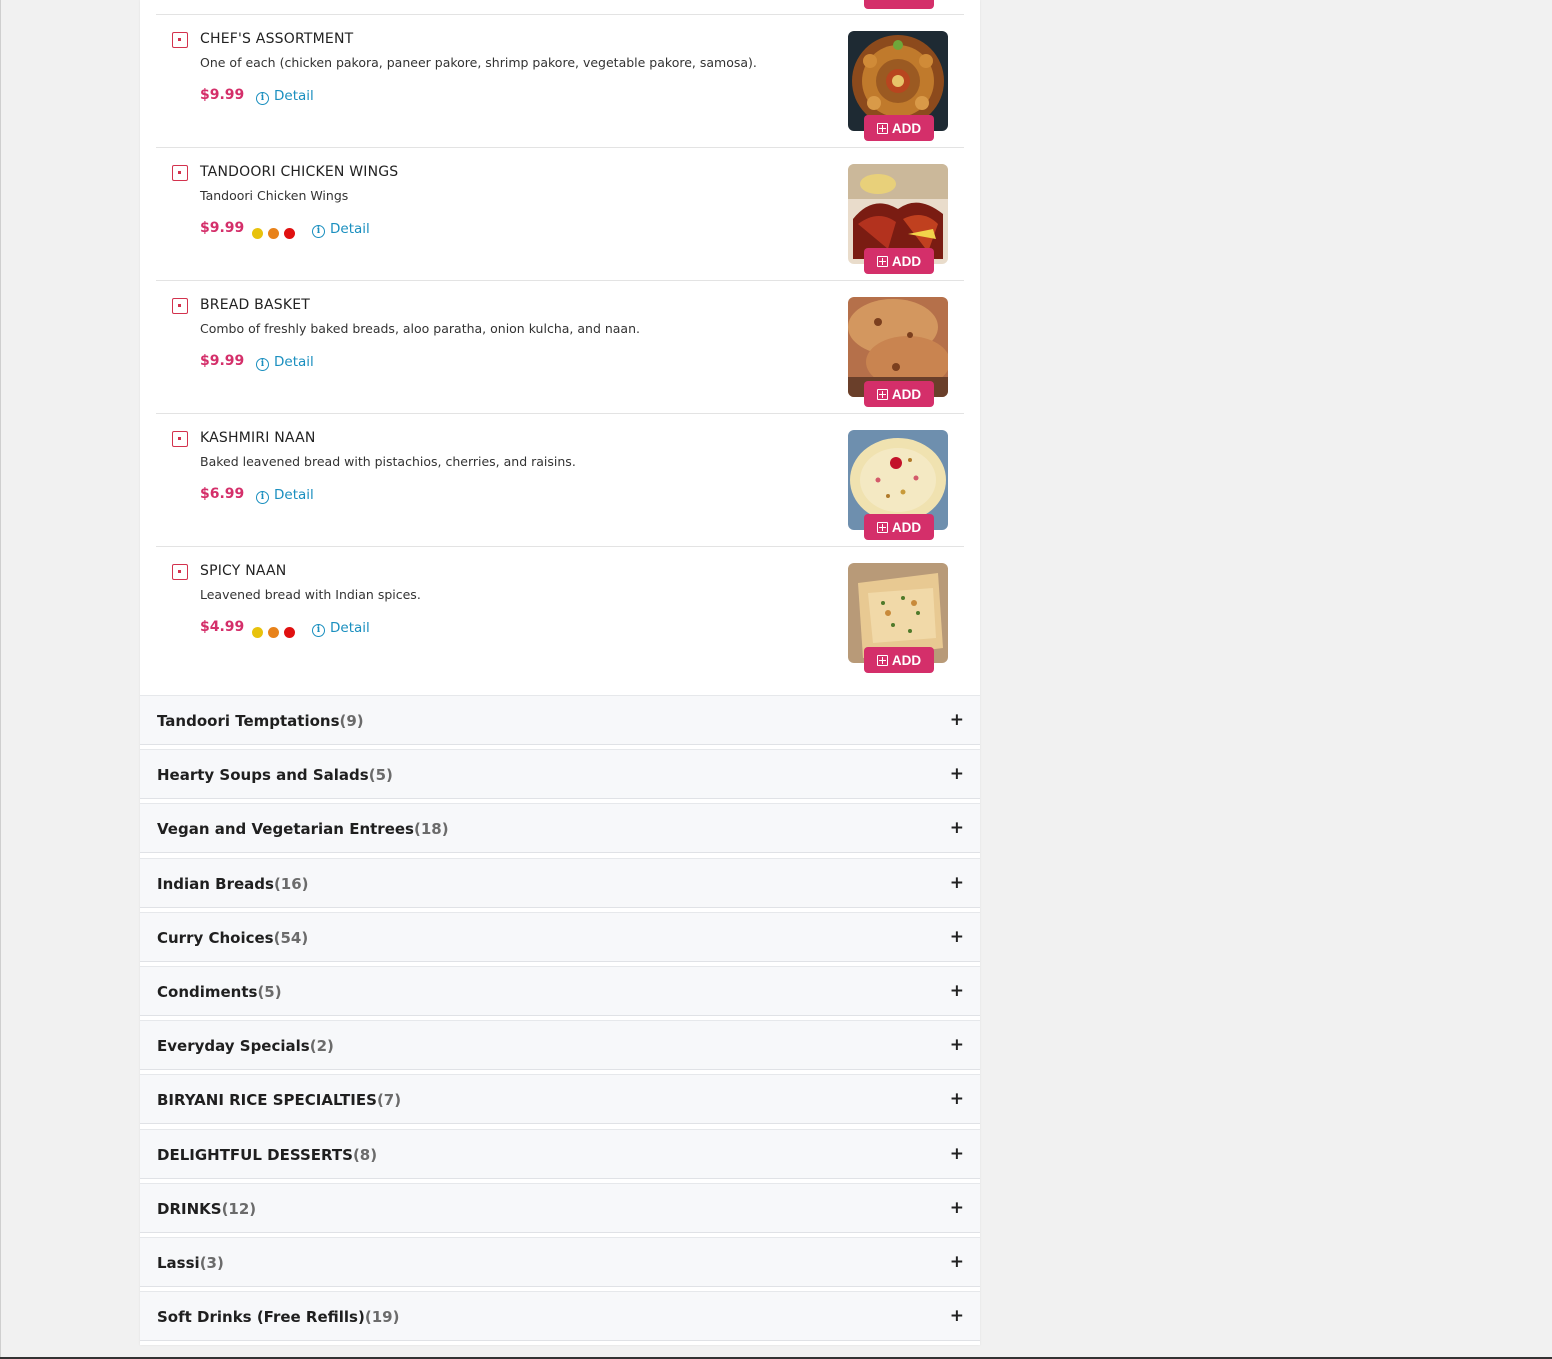 This screenshot has width=1552, height=1359. Describe the element at coordinates (560, 1207) in the screenshot. I see `category-header-drinks: DRINKS(12) +` at that location.